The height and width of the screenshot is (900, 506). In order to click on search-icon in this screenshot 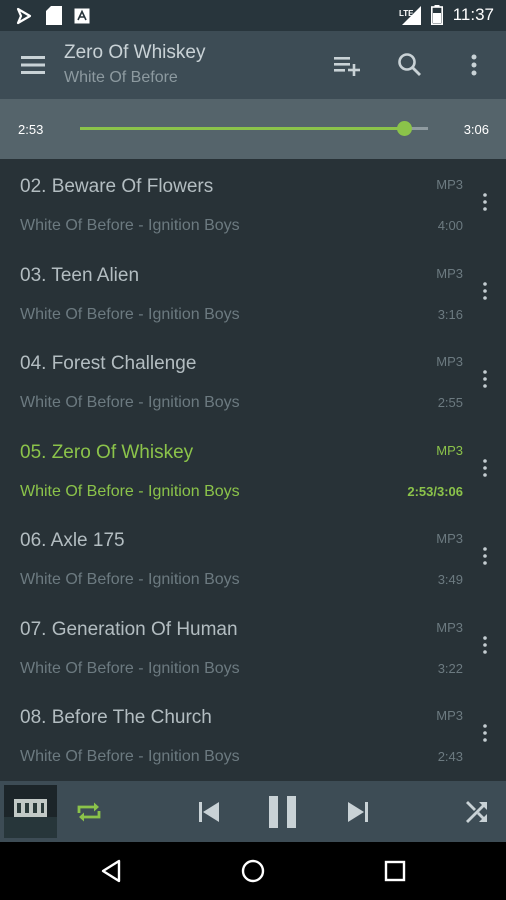, I will do `click(409, 64)`.